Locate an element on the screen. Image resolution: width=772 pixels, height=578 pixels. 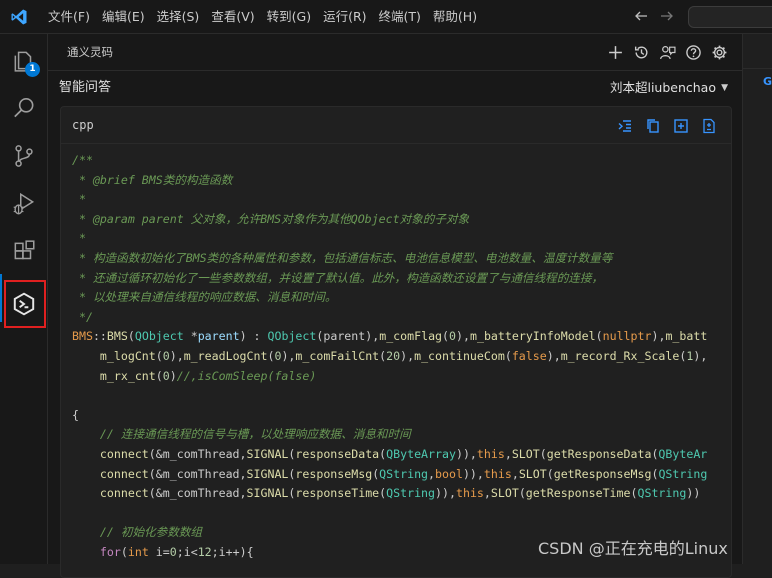
search-button is located at coordinates (24, 108).